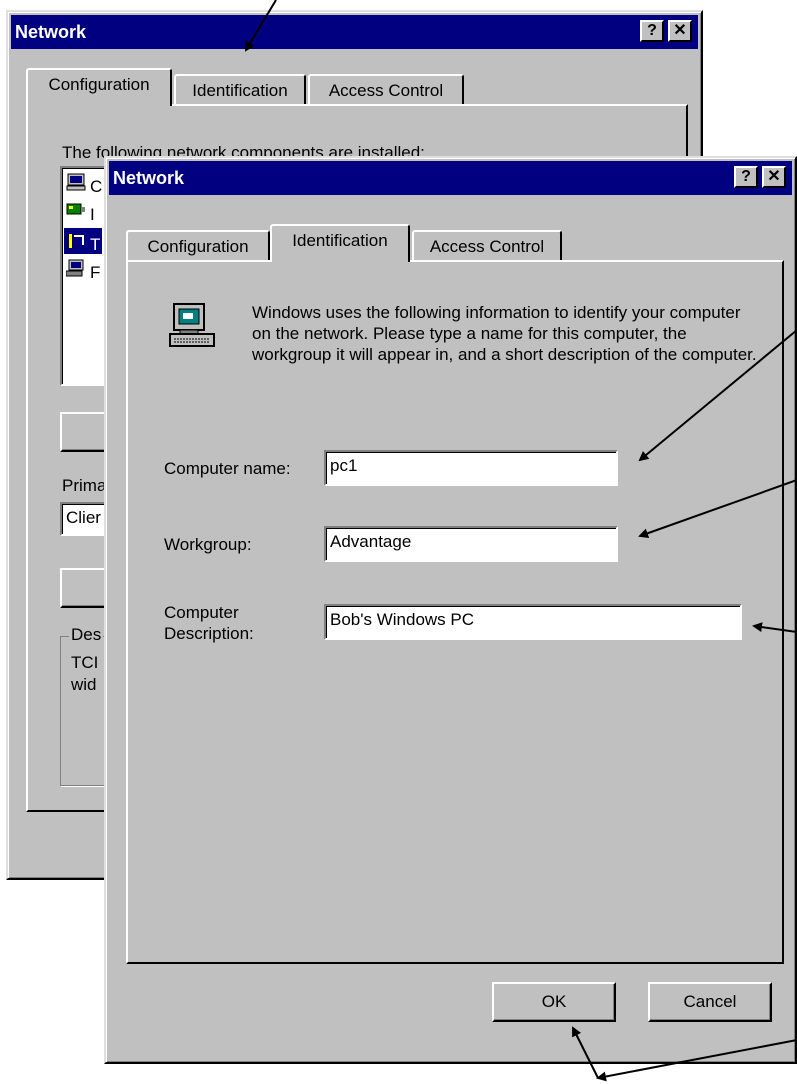  What do you see at coordinates (75, 209) in the screenshot?
I see `adapter-icon` at bounding box center [75, 209].